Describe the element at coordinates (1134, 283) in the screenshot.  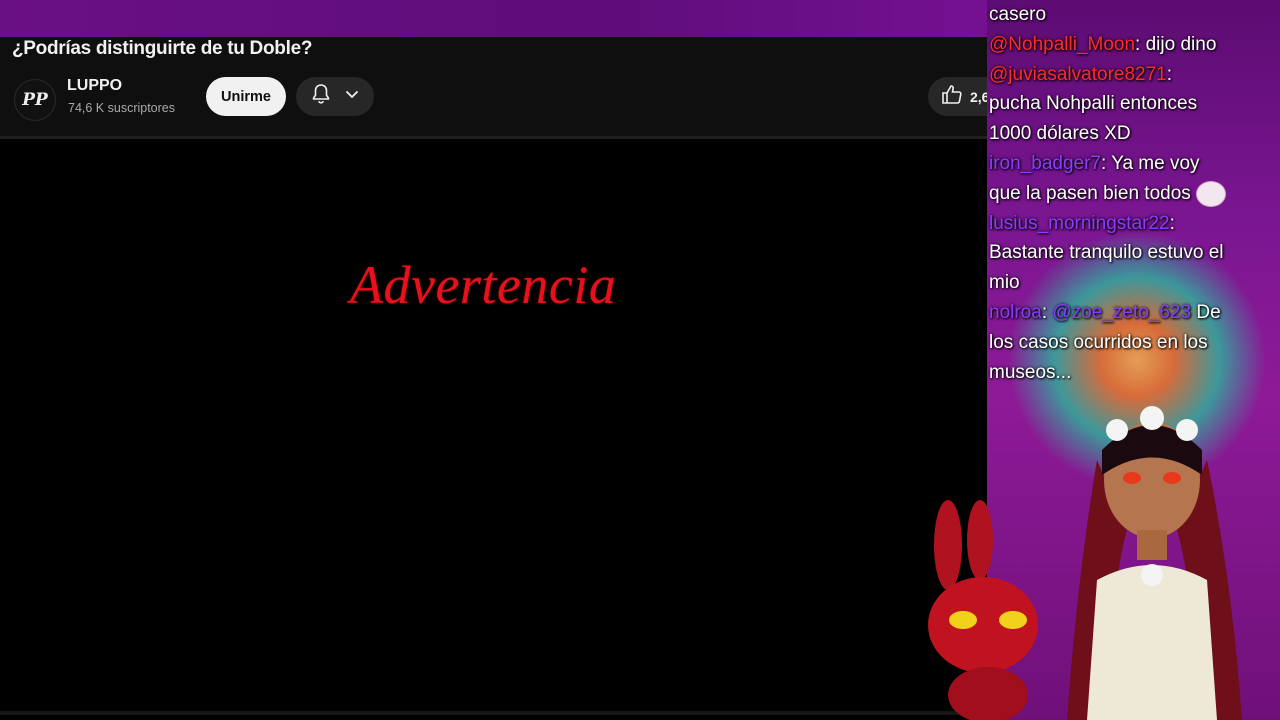
I see `chat-line: mio` at that location.